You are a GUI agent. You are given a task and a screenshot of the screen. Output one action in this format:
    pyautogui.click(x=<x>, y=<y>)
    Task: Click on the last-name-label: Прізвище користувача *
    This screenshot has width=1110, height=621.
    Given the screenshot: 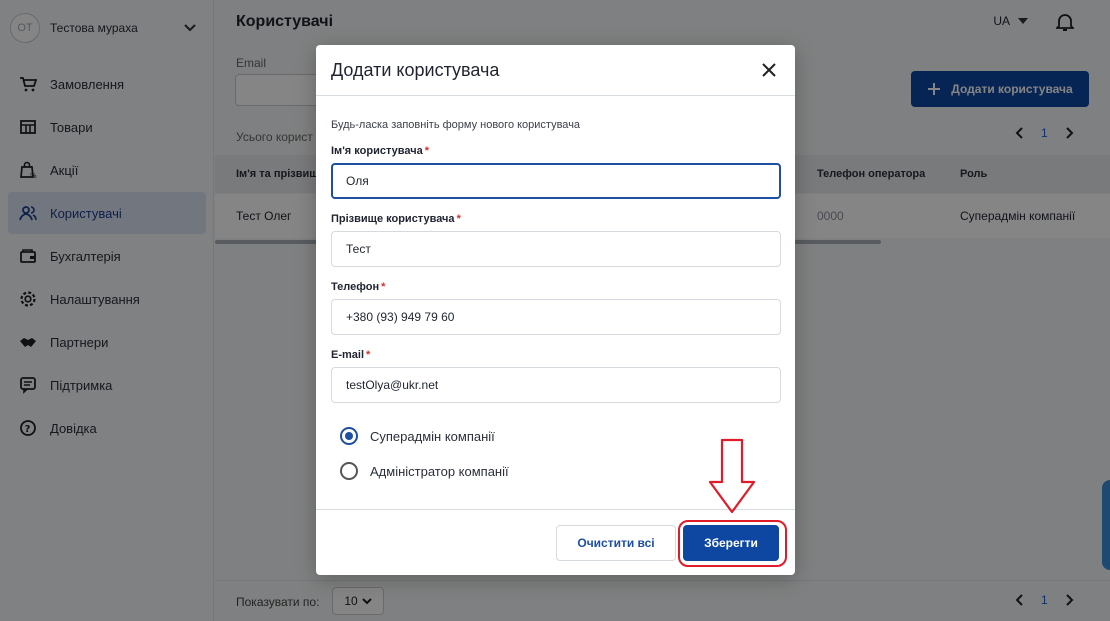 What is the action you would take?
    pyautogui.click(x=396, y=219)
    